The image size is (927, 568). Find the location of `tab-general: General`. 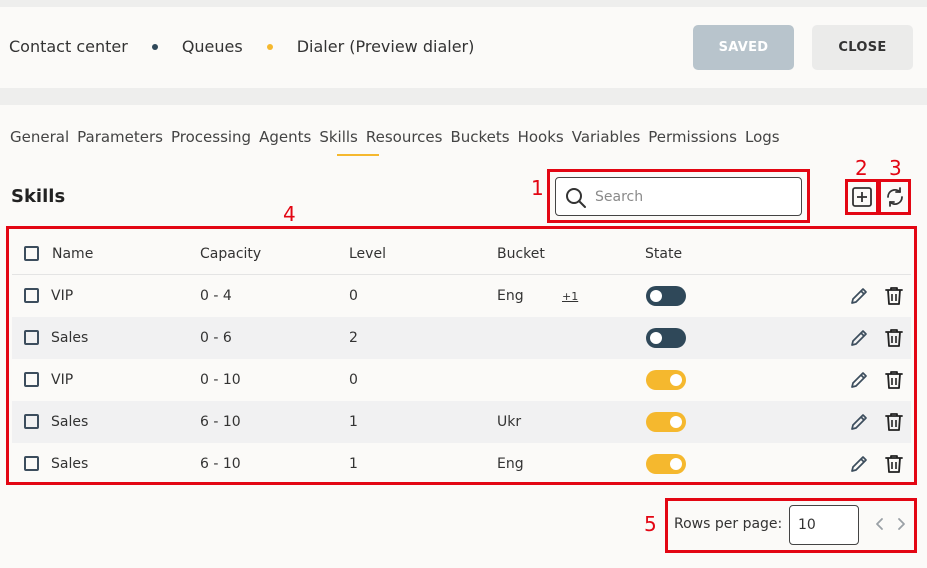

tab-general: General is located at coordinates (39, 137).